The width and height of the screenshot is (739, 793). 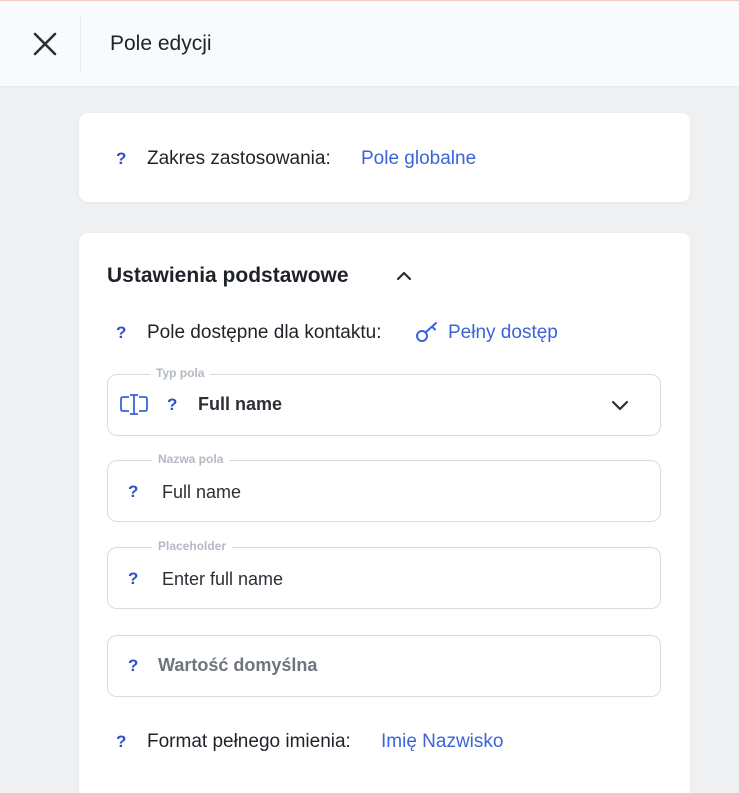 I want to click on text-field-icon, so click(x=134, y=407).